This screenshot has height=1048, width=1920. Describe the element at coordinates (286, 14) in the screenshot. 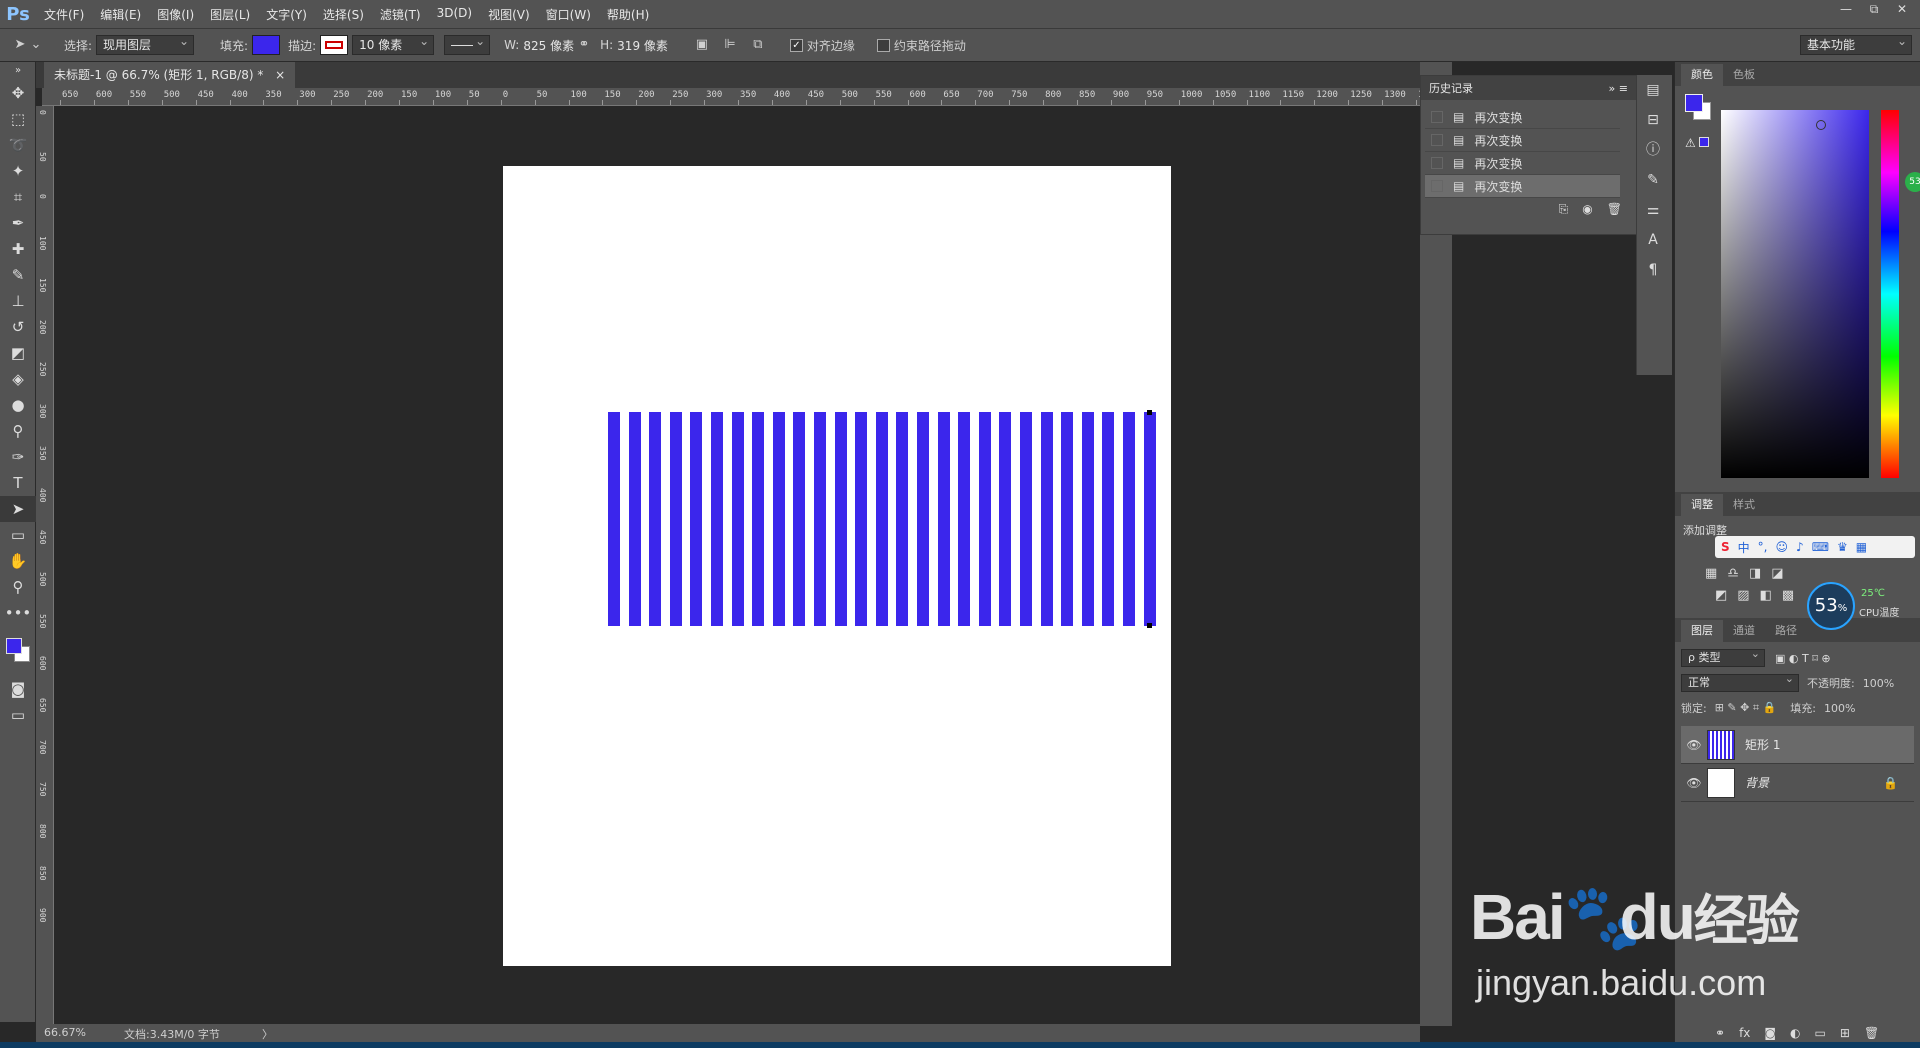

I see `menu-item: 文字(Y)` at that location.